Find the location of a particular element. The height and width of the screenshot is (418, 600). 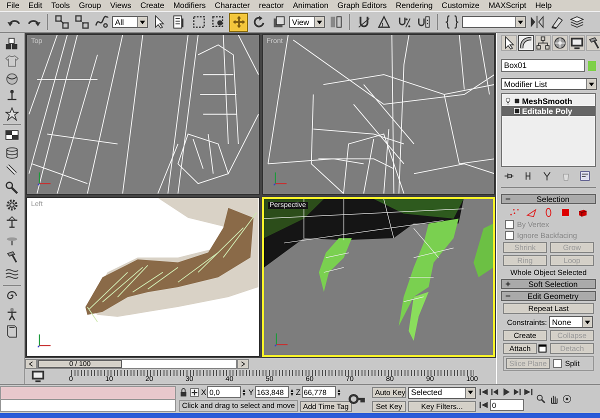

go-to-end-icon is located at coordinates (528, 392).